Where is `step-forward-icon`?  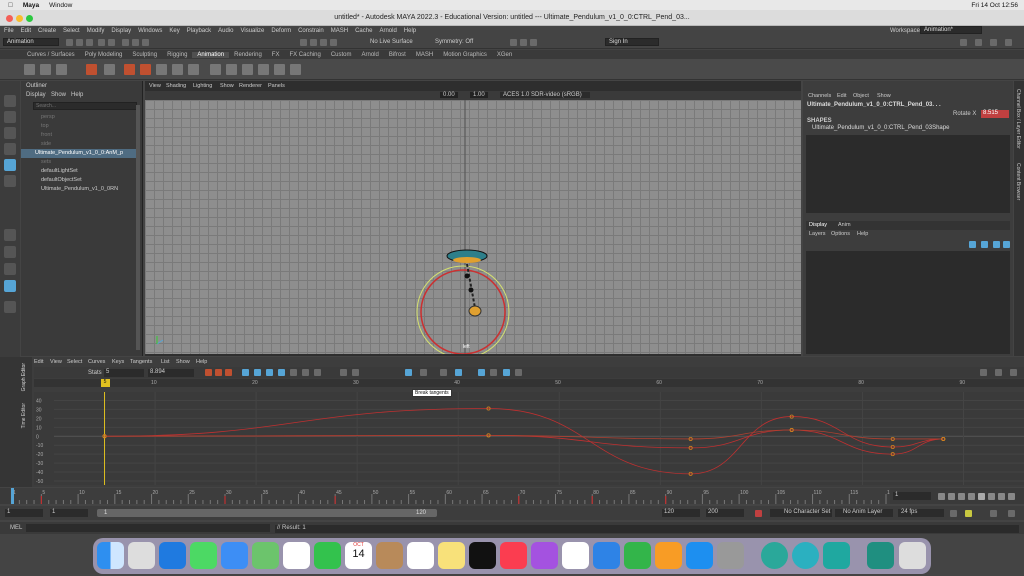 step-forward-icon is located at coordinates (1001, 496).